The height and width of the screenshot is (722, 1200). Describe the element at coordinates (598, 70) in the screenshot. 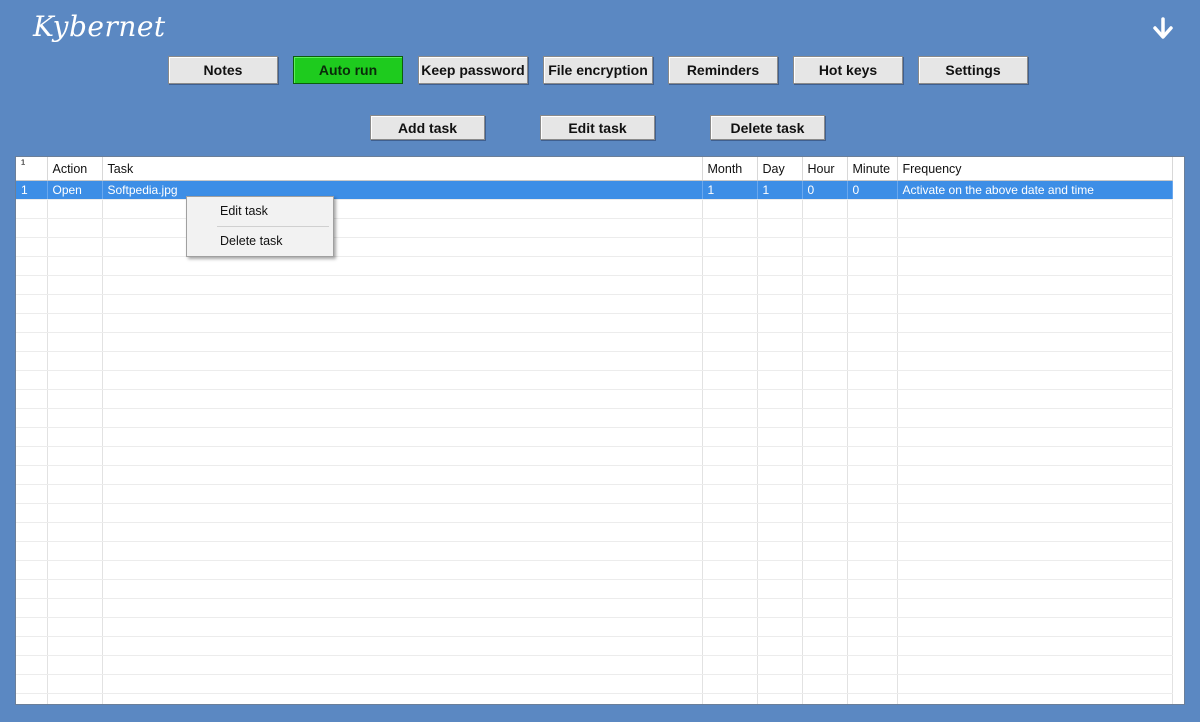

I see `tab-file-encryption: File encryption` at that location.